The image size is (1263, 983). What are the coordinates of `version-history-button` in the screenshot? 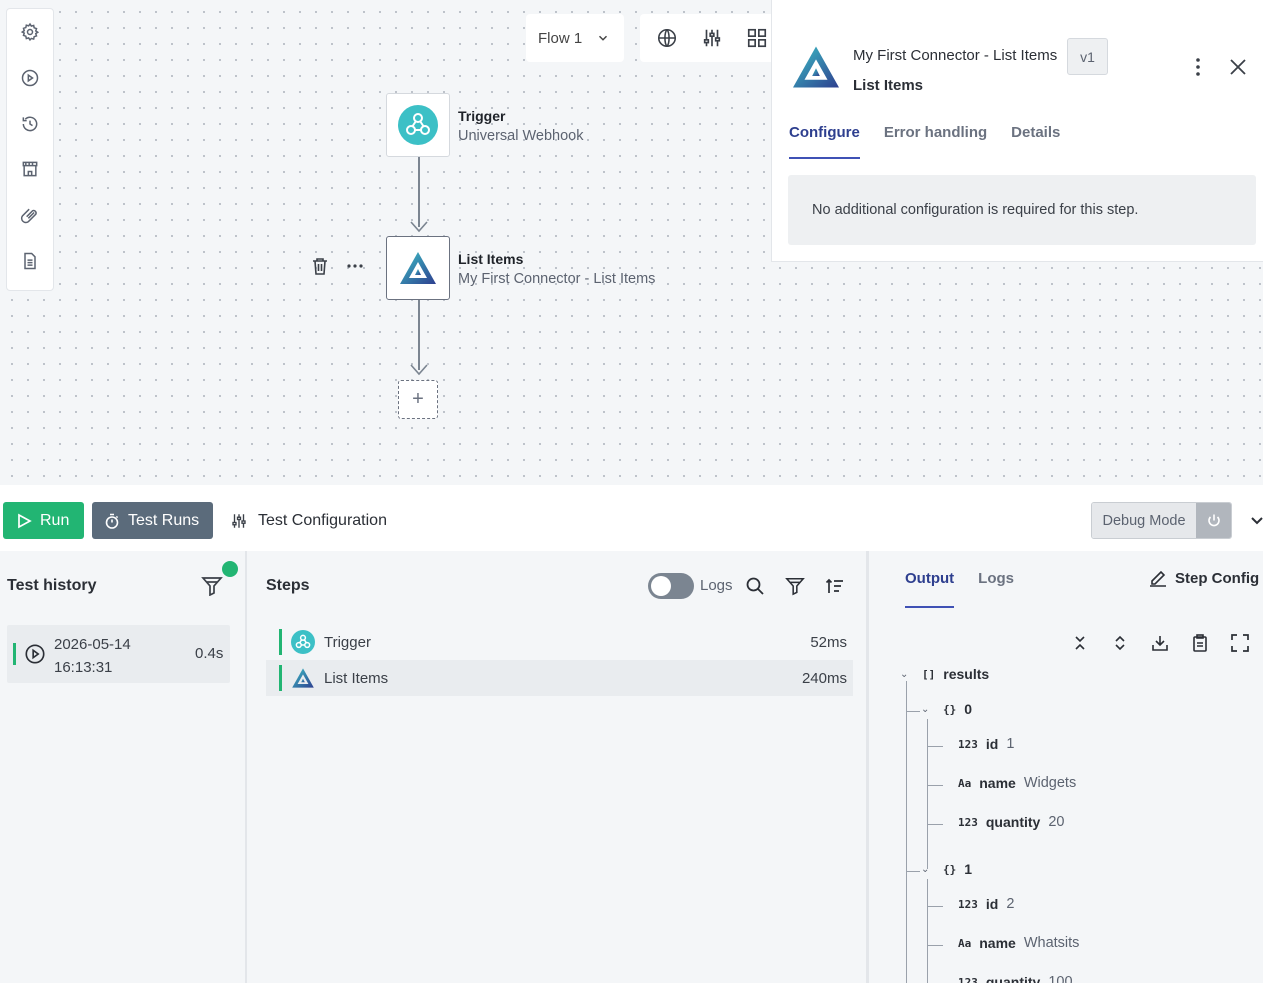 It's located at (30, 124).